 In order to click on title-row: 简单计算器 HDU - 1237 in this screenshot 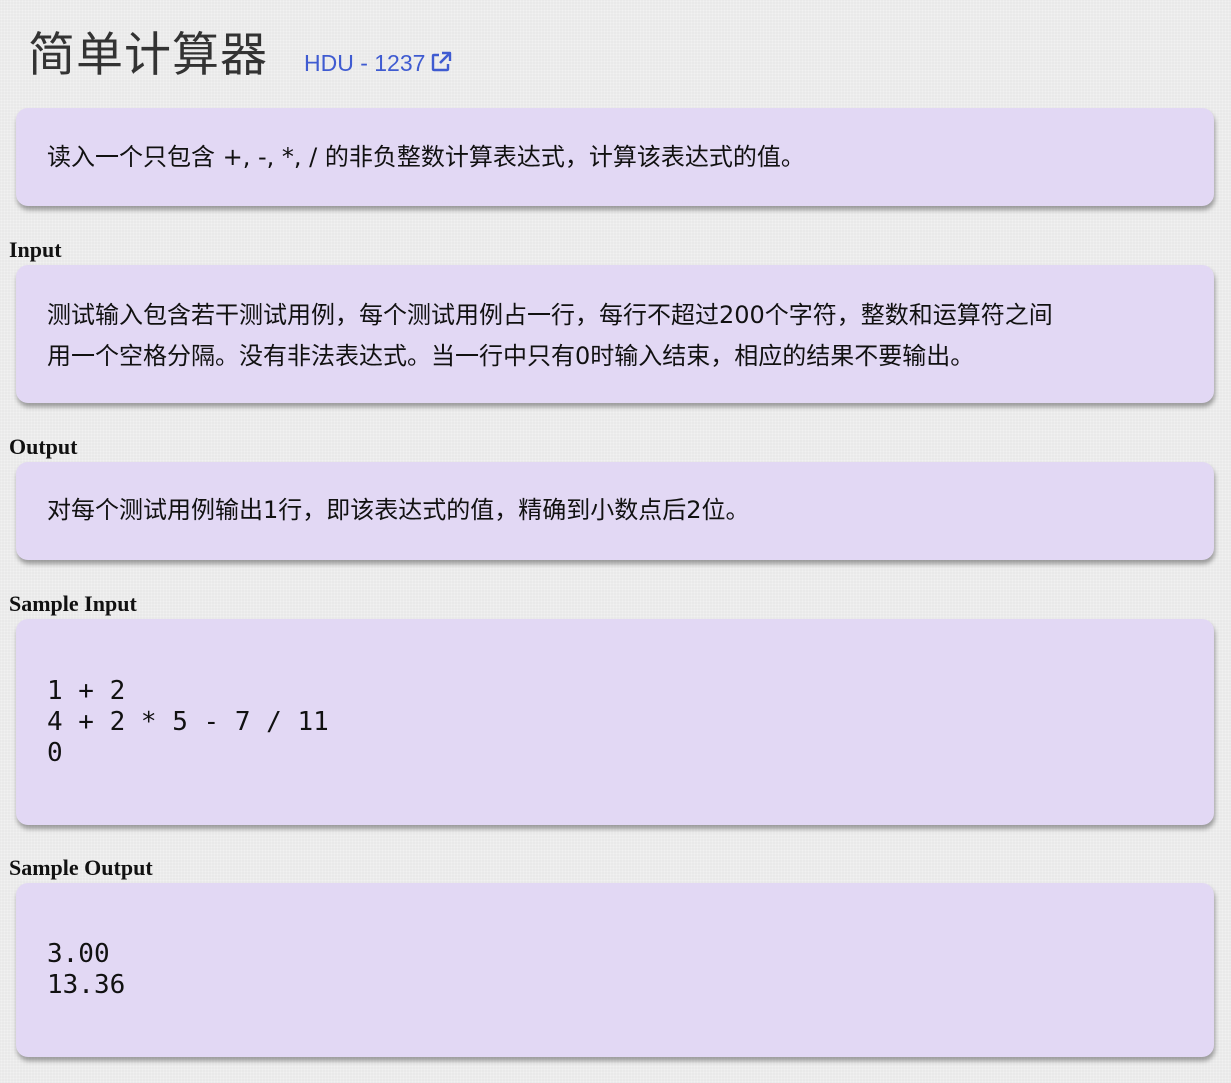, I will do `click(240, 50)`.